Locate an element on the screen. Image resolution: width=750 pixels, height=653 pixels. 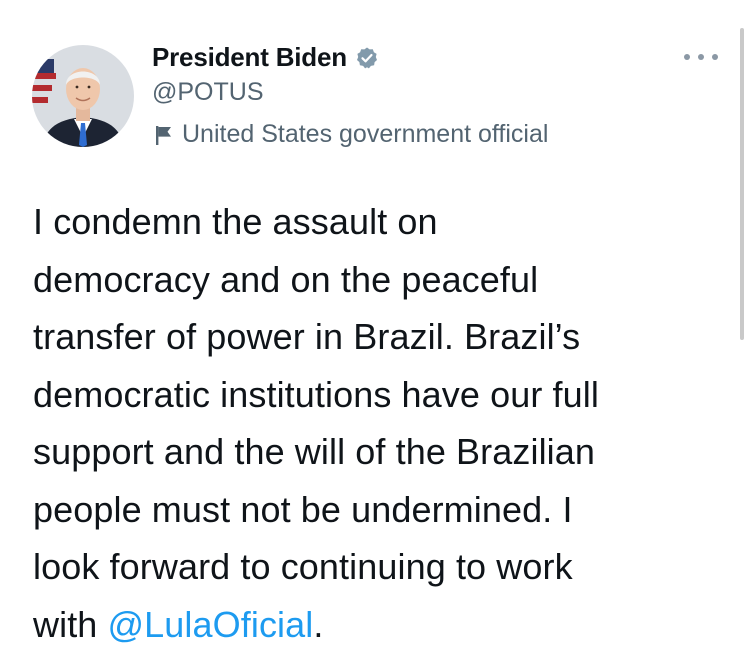
tweet-text-line: democracy and on the peaceful is located at coordinates (383, 280).